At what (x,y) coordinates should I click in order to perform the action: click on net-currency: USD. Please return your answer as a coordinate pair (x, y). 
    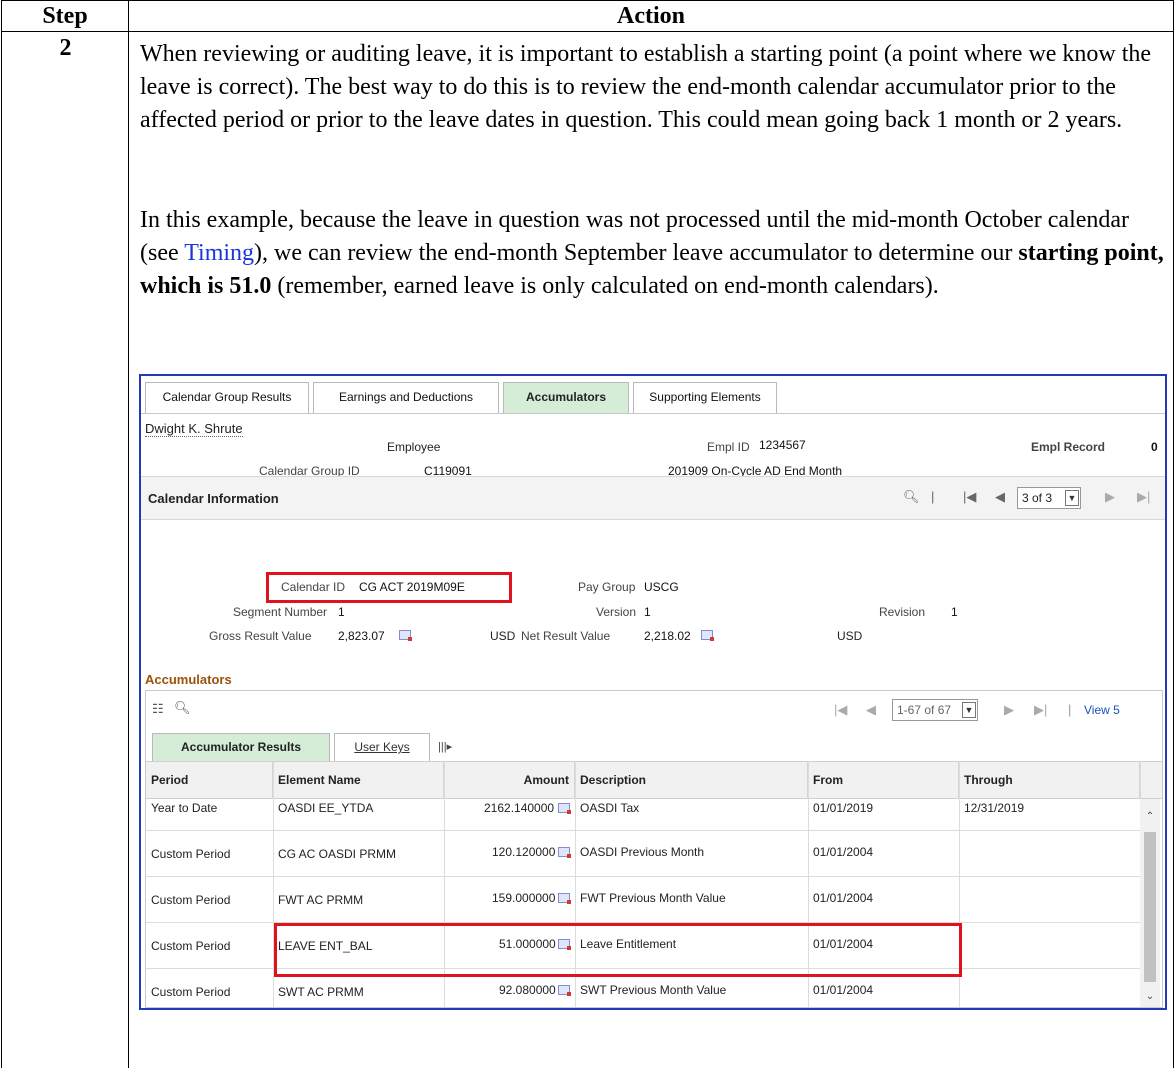
    Looking at the image, I should click on (850, 636).